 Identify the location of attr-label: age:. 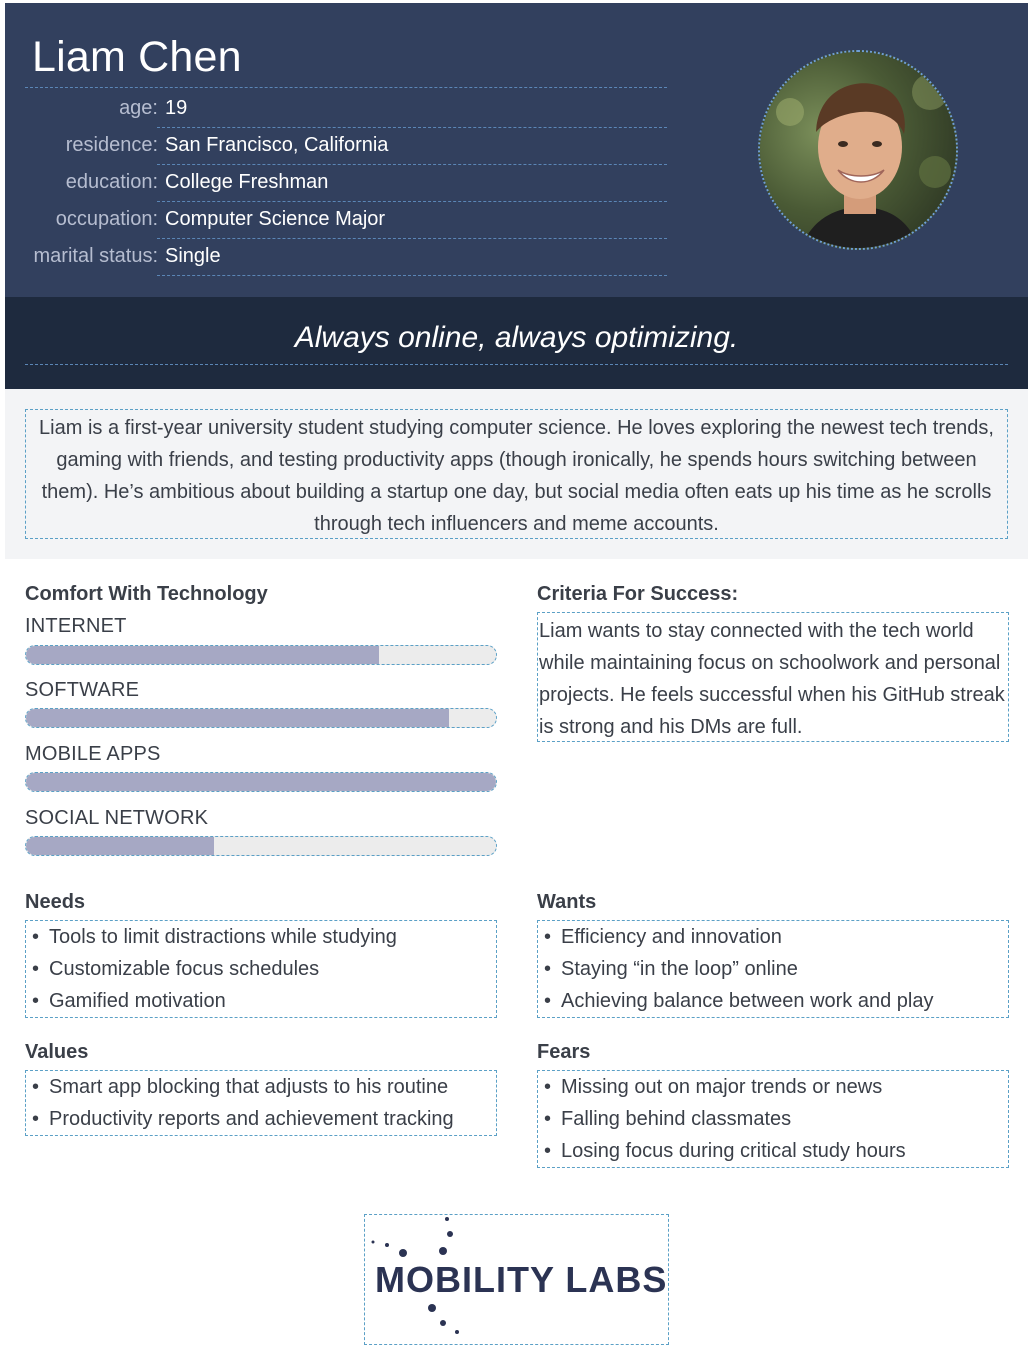
(138, 108).